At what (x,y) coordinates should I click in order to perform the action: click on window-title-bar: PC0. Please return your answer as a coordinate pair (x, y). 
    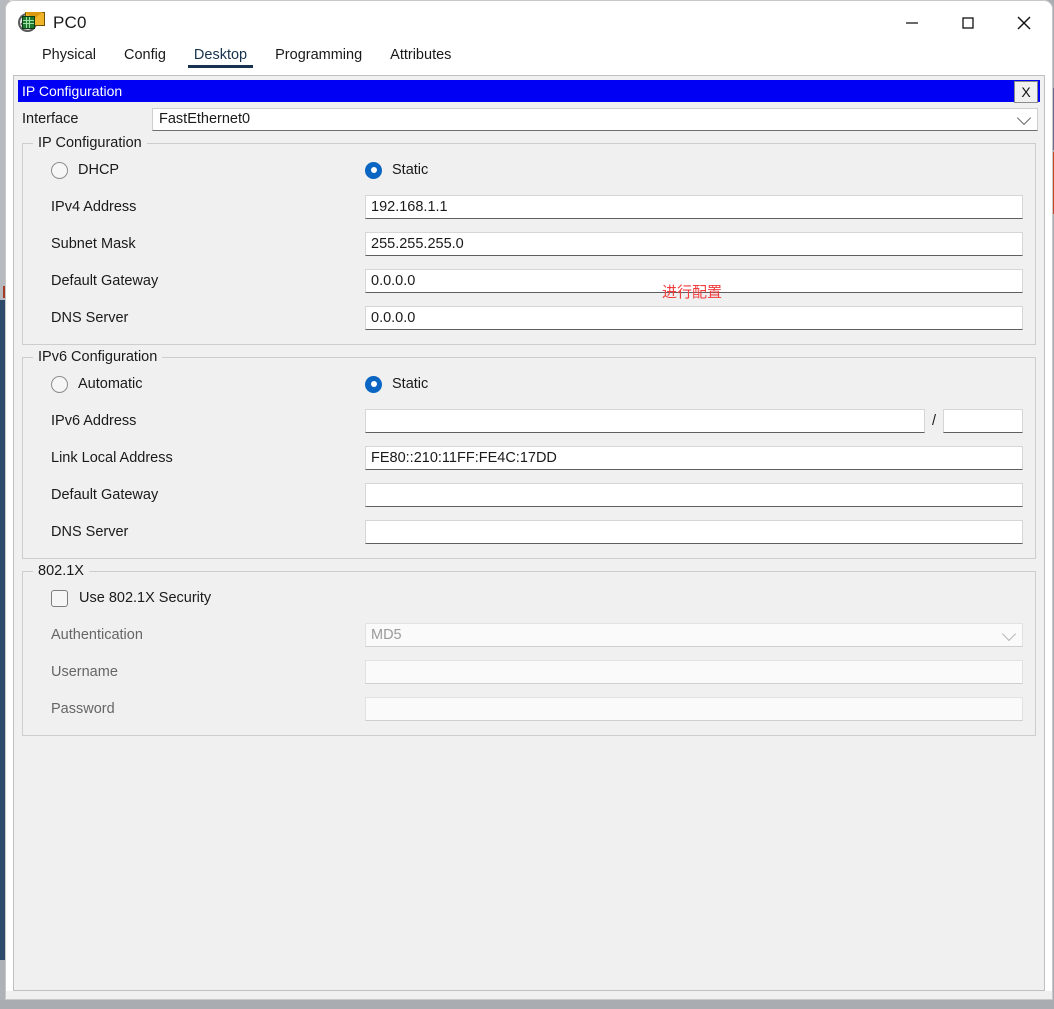
    Looking at the image, I should click on (529, 23).